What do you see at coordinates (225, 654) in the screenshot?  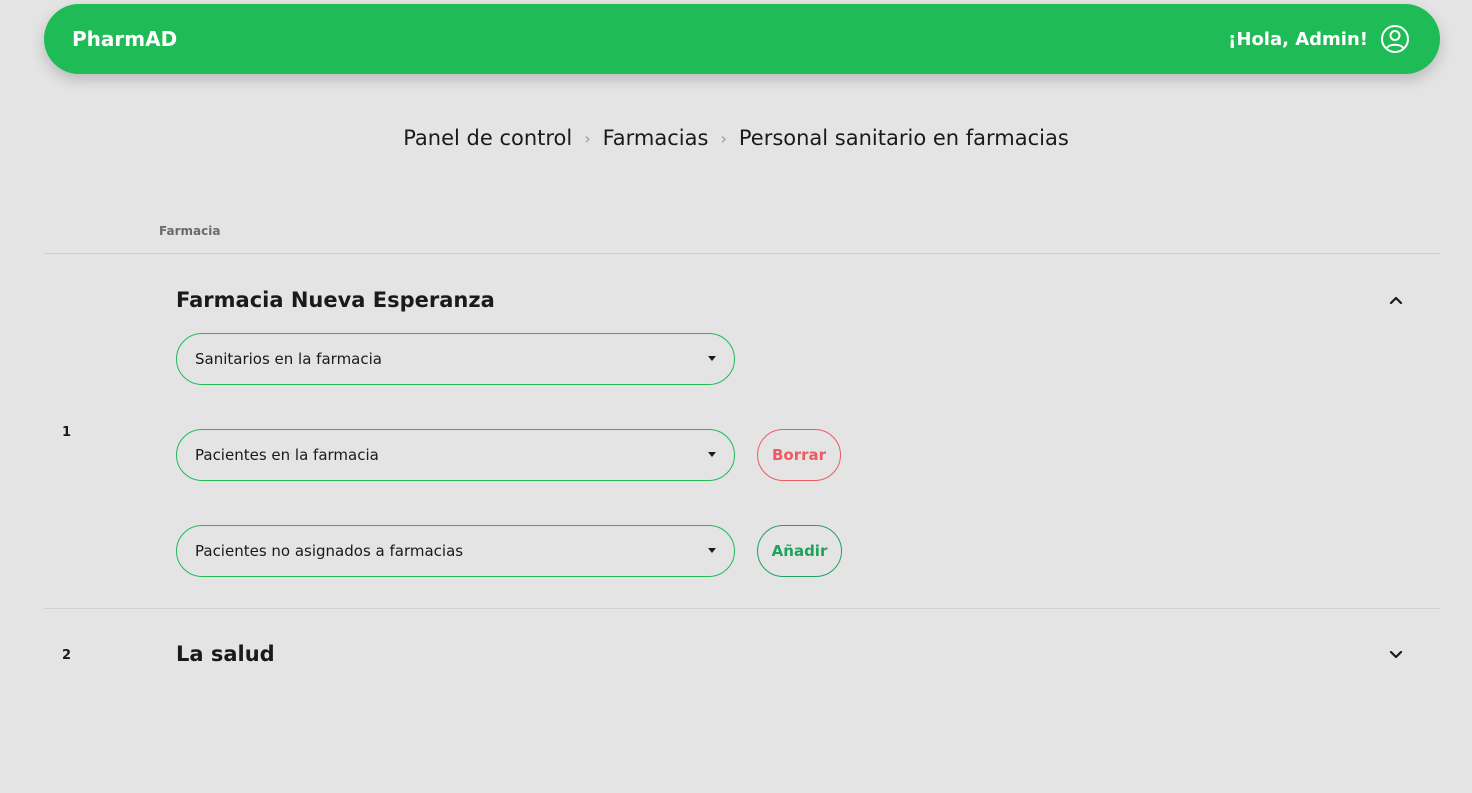 I see `pharmacy-name: La salud` at bounding box center [225, 654].